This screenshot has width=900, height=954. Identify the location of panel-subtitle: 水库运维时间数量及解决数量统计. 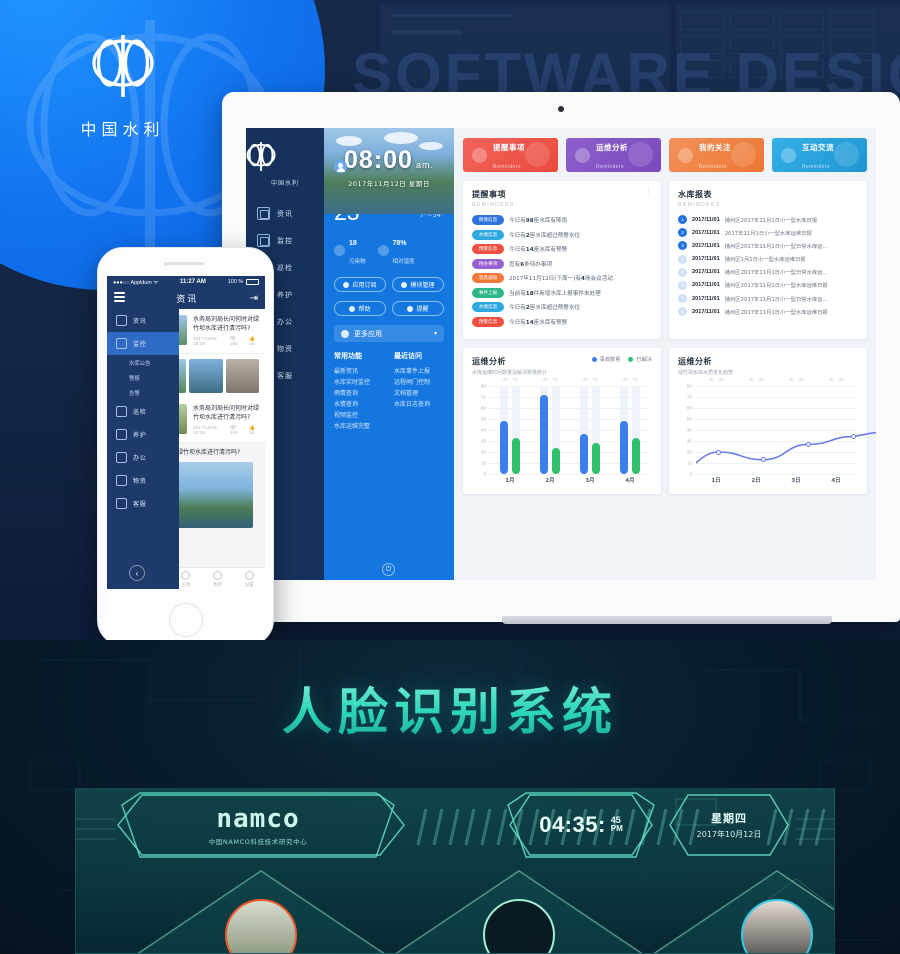
(510, 373).